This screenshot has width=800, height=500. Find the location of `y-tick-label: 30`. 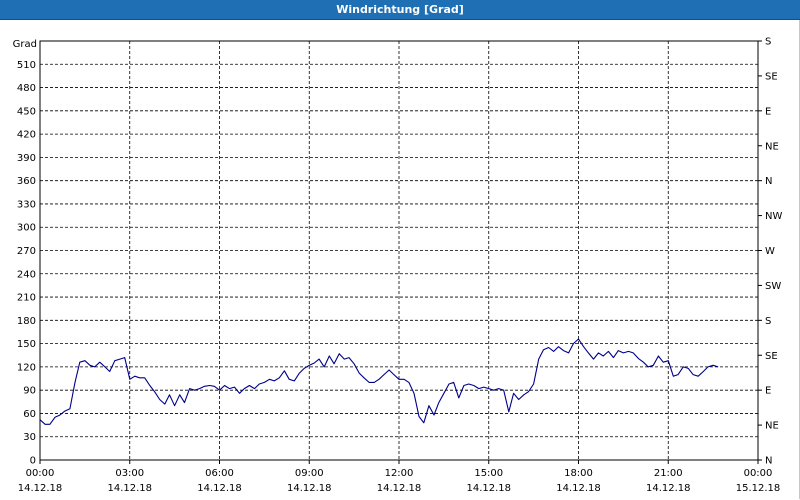

y-tick-label: 30 is located at coordinates (29, 437).